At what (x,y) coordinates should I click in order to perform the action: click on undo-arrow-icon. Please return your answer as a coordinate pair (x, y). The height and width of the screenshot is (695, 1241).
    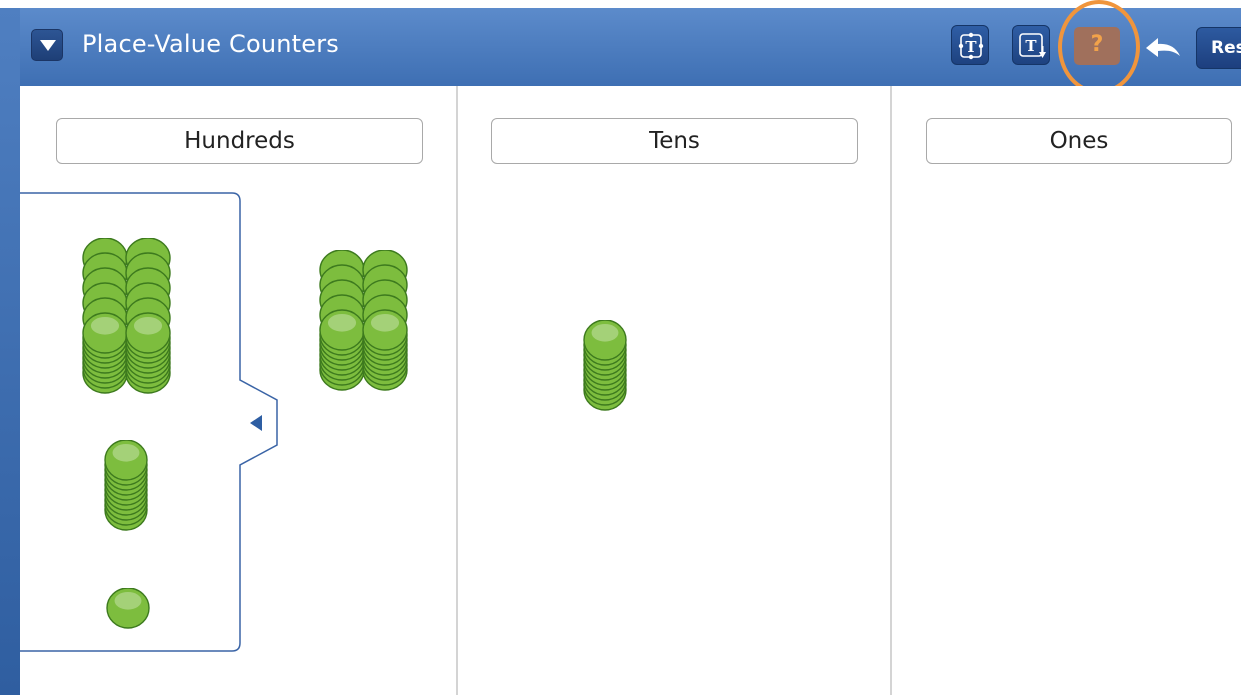
    Looking at the image, I should click on (1163, 47).